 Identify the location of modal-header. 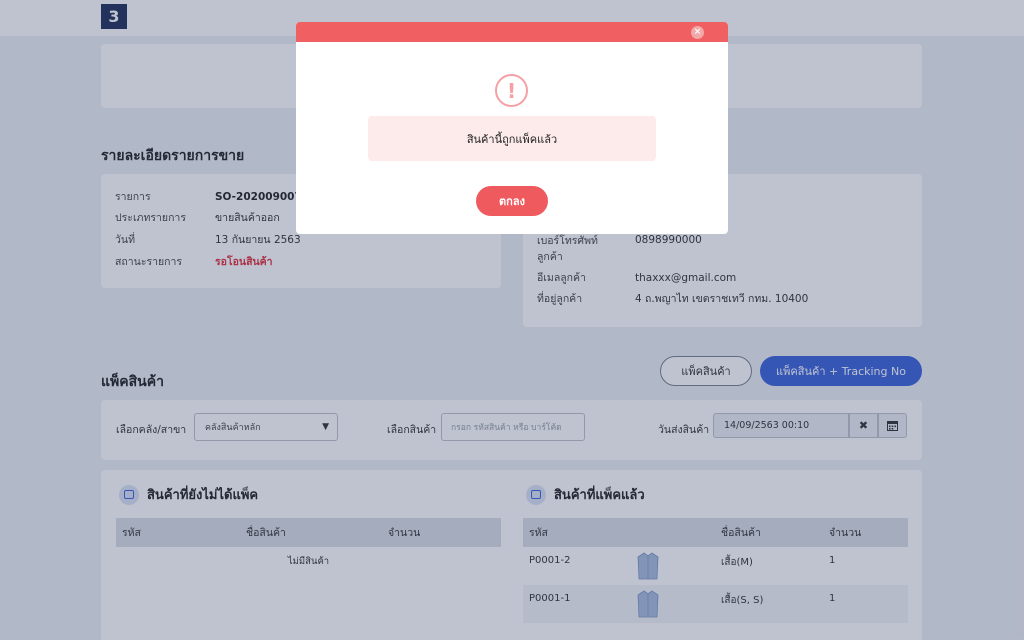
(512, 32).